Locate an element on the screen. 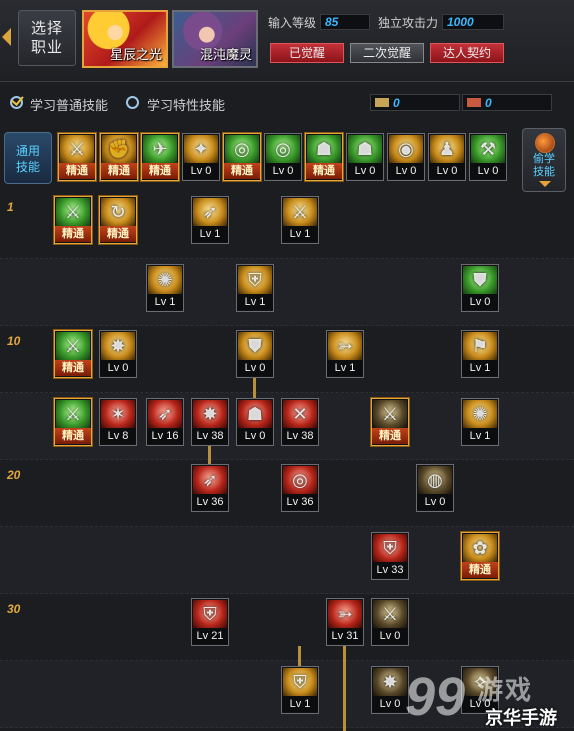 The image size is (574, 731). skill-icon: ◎ is located at coordinates (283, 149).